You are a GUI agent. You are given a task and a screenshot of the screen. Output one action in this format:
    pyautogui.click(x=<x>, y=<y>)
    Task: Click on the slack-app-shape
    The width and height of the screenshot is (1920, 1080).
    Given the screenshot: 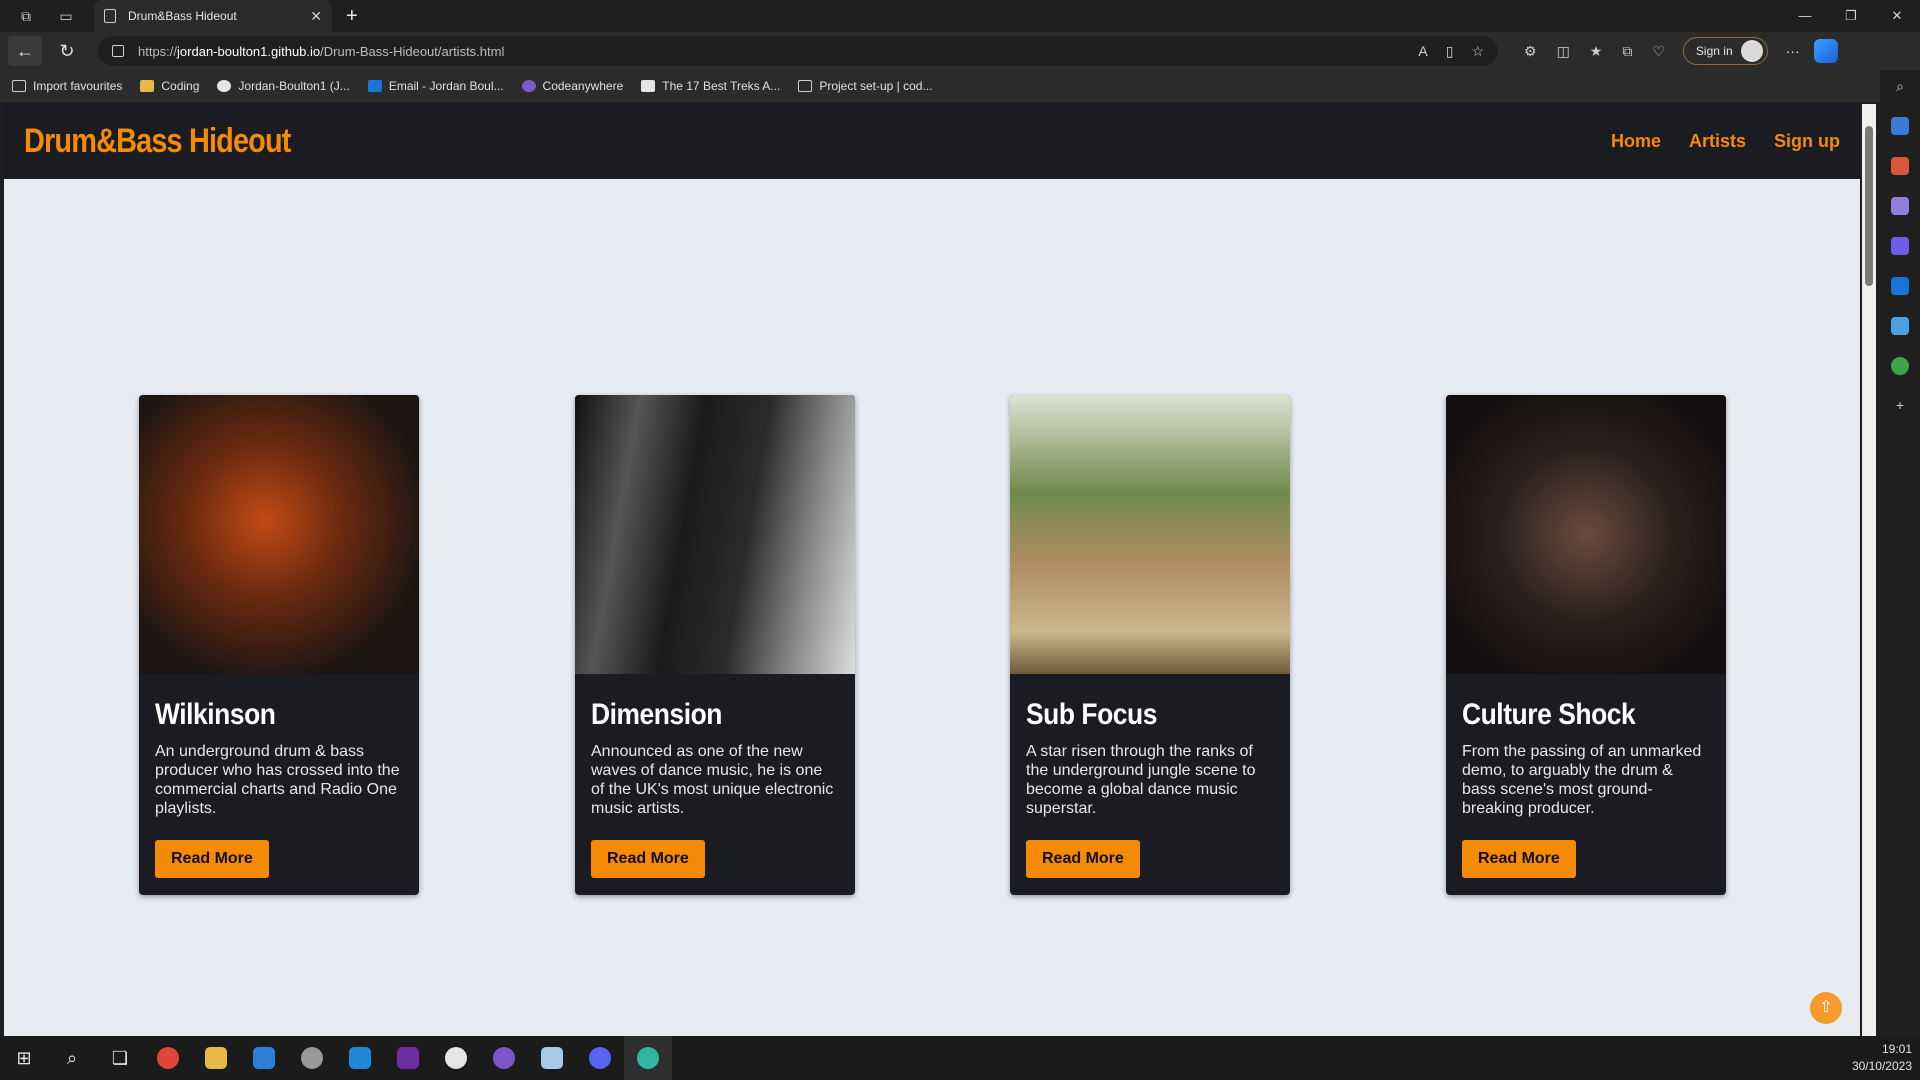 What is the action you would take?
    pyautogui.click(x=456, y=1058)
    